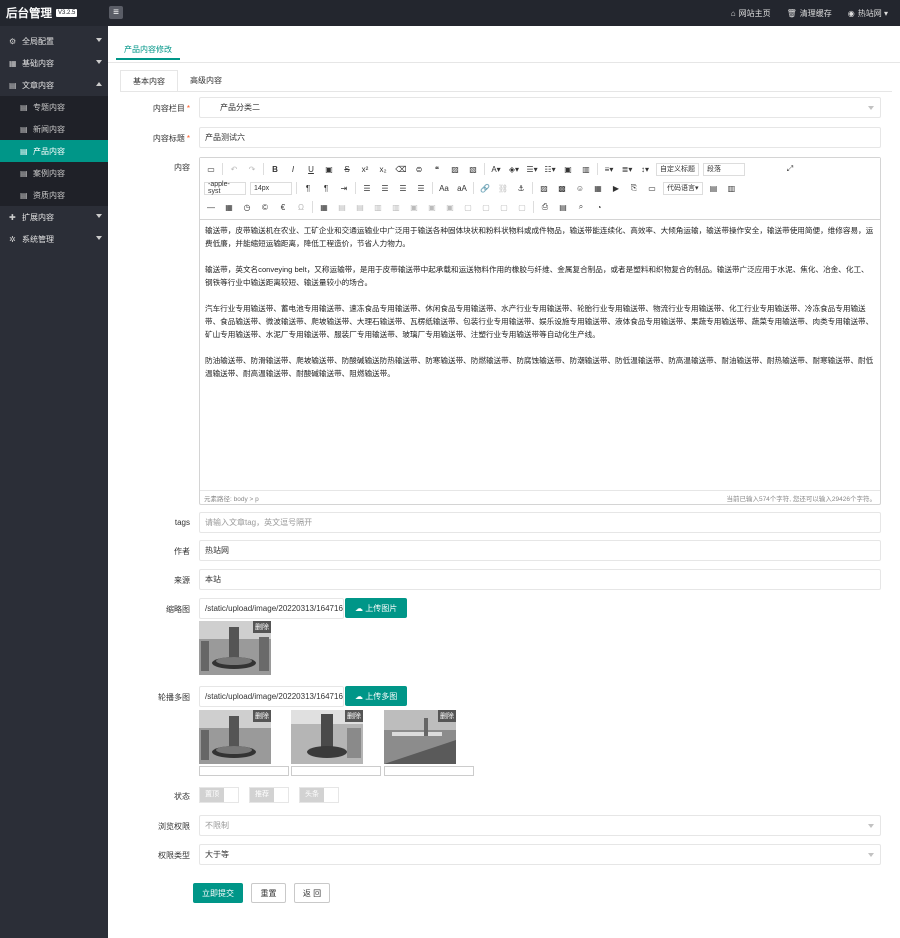 Image resolution: width=900 pixels, height=938 pixels. What do you see at coordinates (329, 169) in the screenshot?
I see `frame-icon: ▣` at bounding box center [329, 169].